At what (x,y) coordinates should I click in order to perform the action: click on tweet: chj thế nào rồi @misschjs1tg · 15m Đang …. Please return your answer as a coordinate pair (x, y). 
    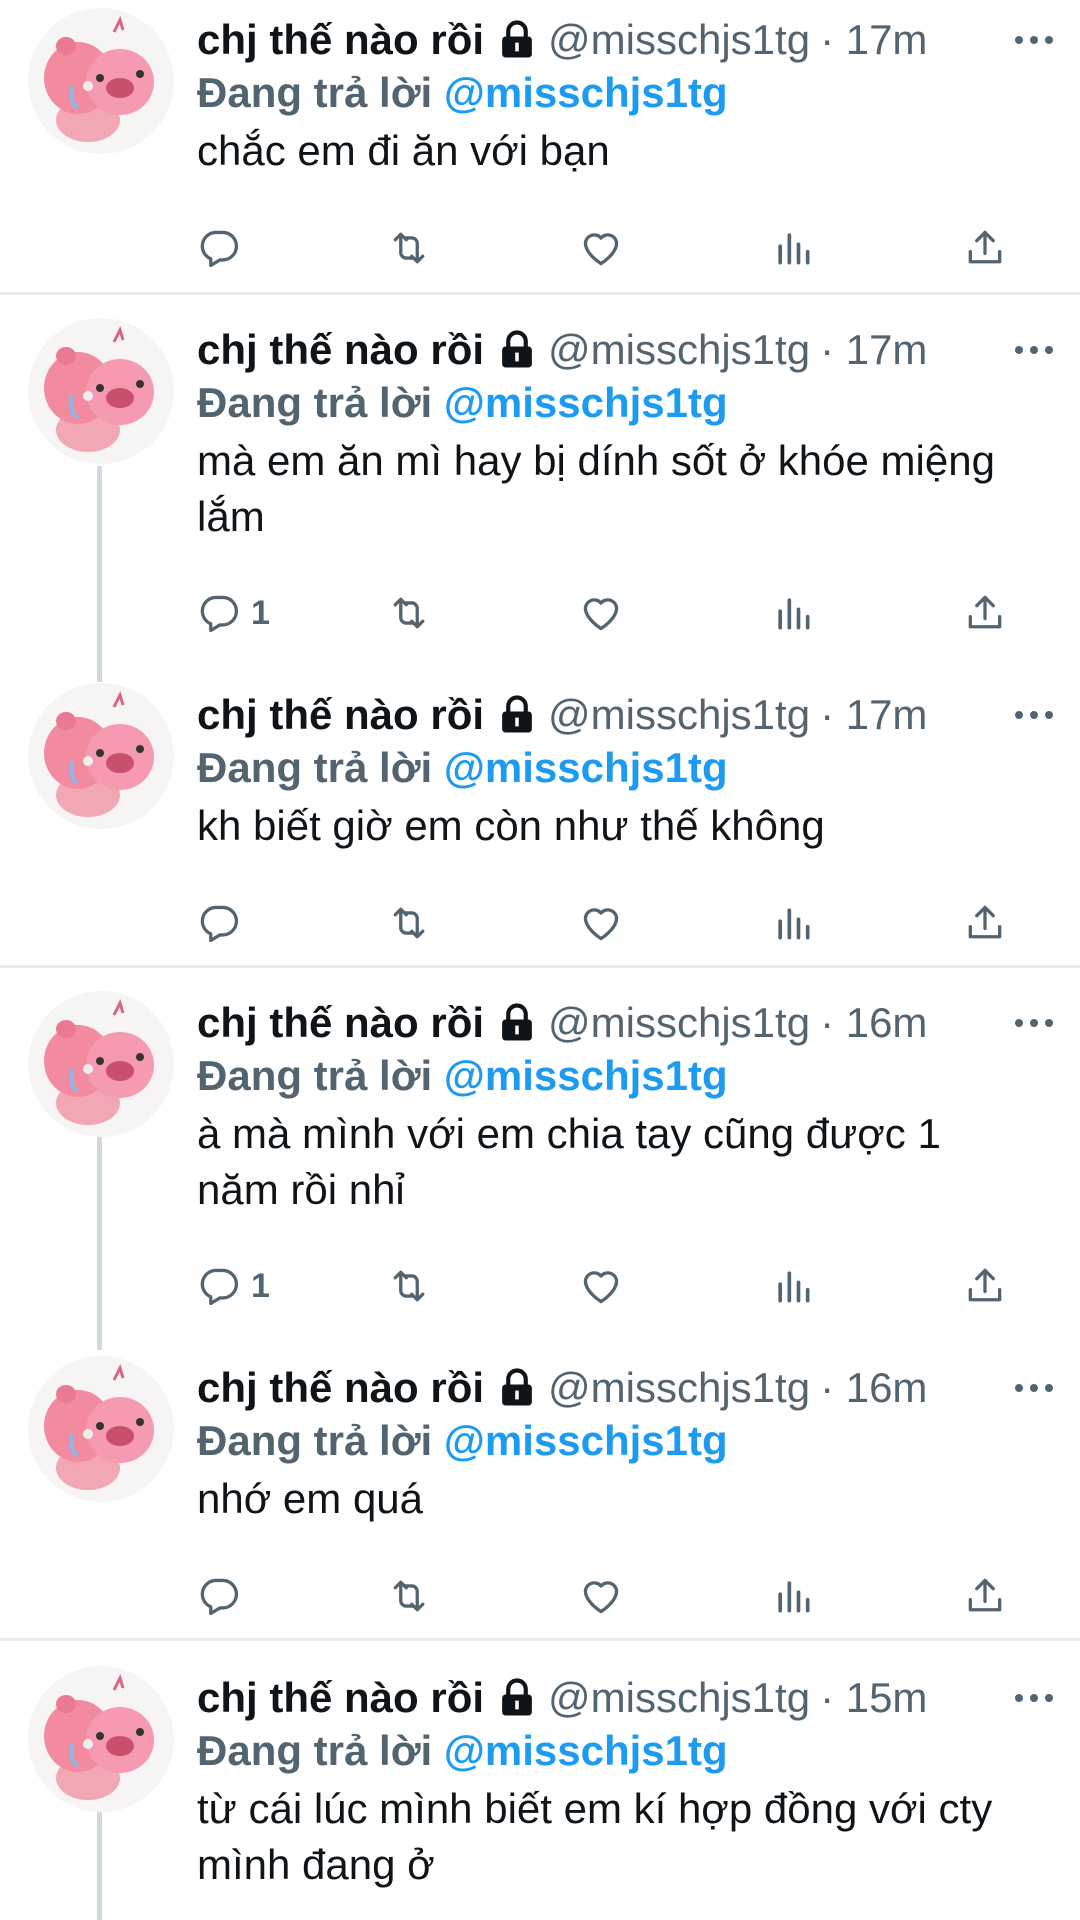
    Looking at the image, I should click on (540, 1789).